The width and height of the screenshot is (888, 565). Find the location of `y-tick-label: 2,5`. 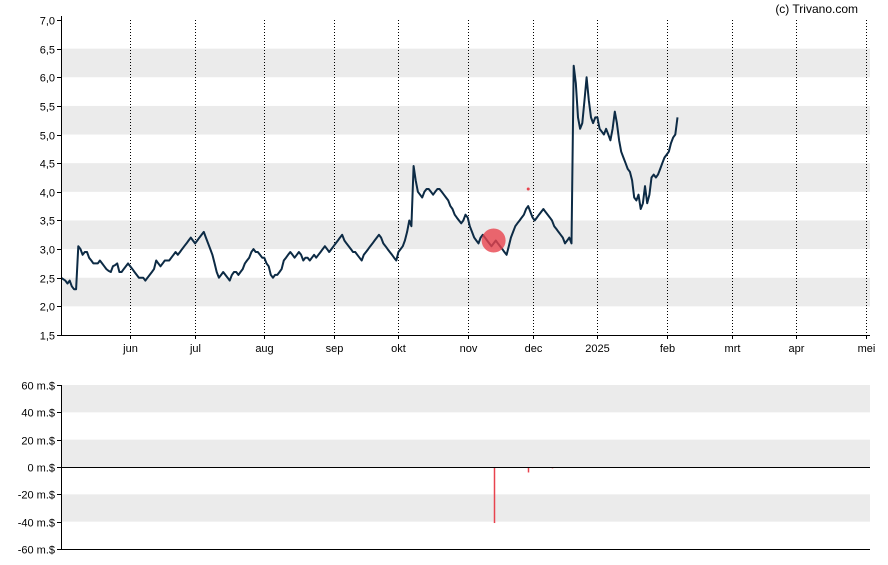

y-tick-label: 2,5 is located at coordinates (47, 280).